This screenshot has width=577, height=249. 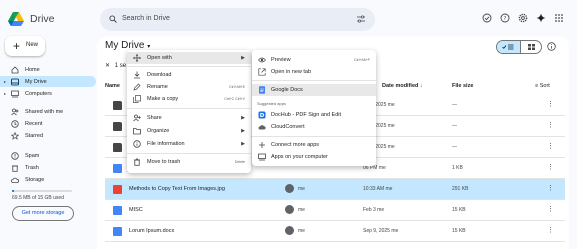 I want to click on sidebar-item-starred: Starred, so click(x=48, y=135).